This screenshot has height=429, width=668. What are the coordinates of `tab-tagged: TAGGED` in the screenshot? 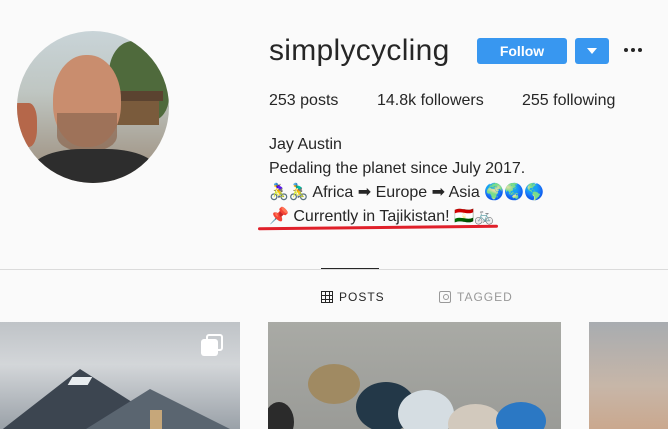 It's located at (476, 297).